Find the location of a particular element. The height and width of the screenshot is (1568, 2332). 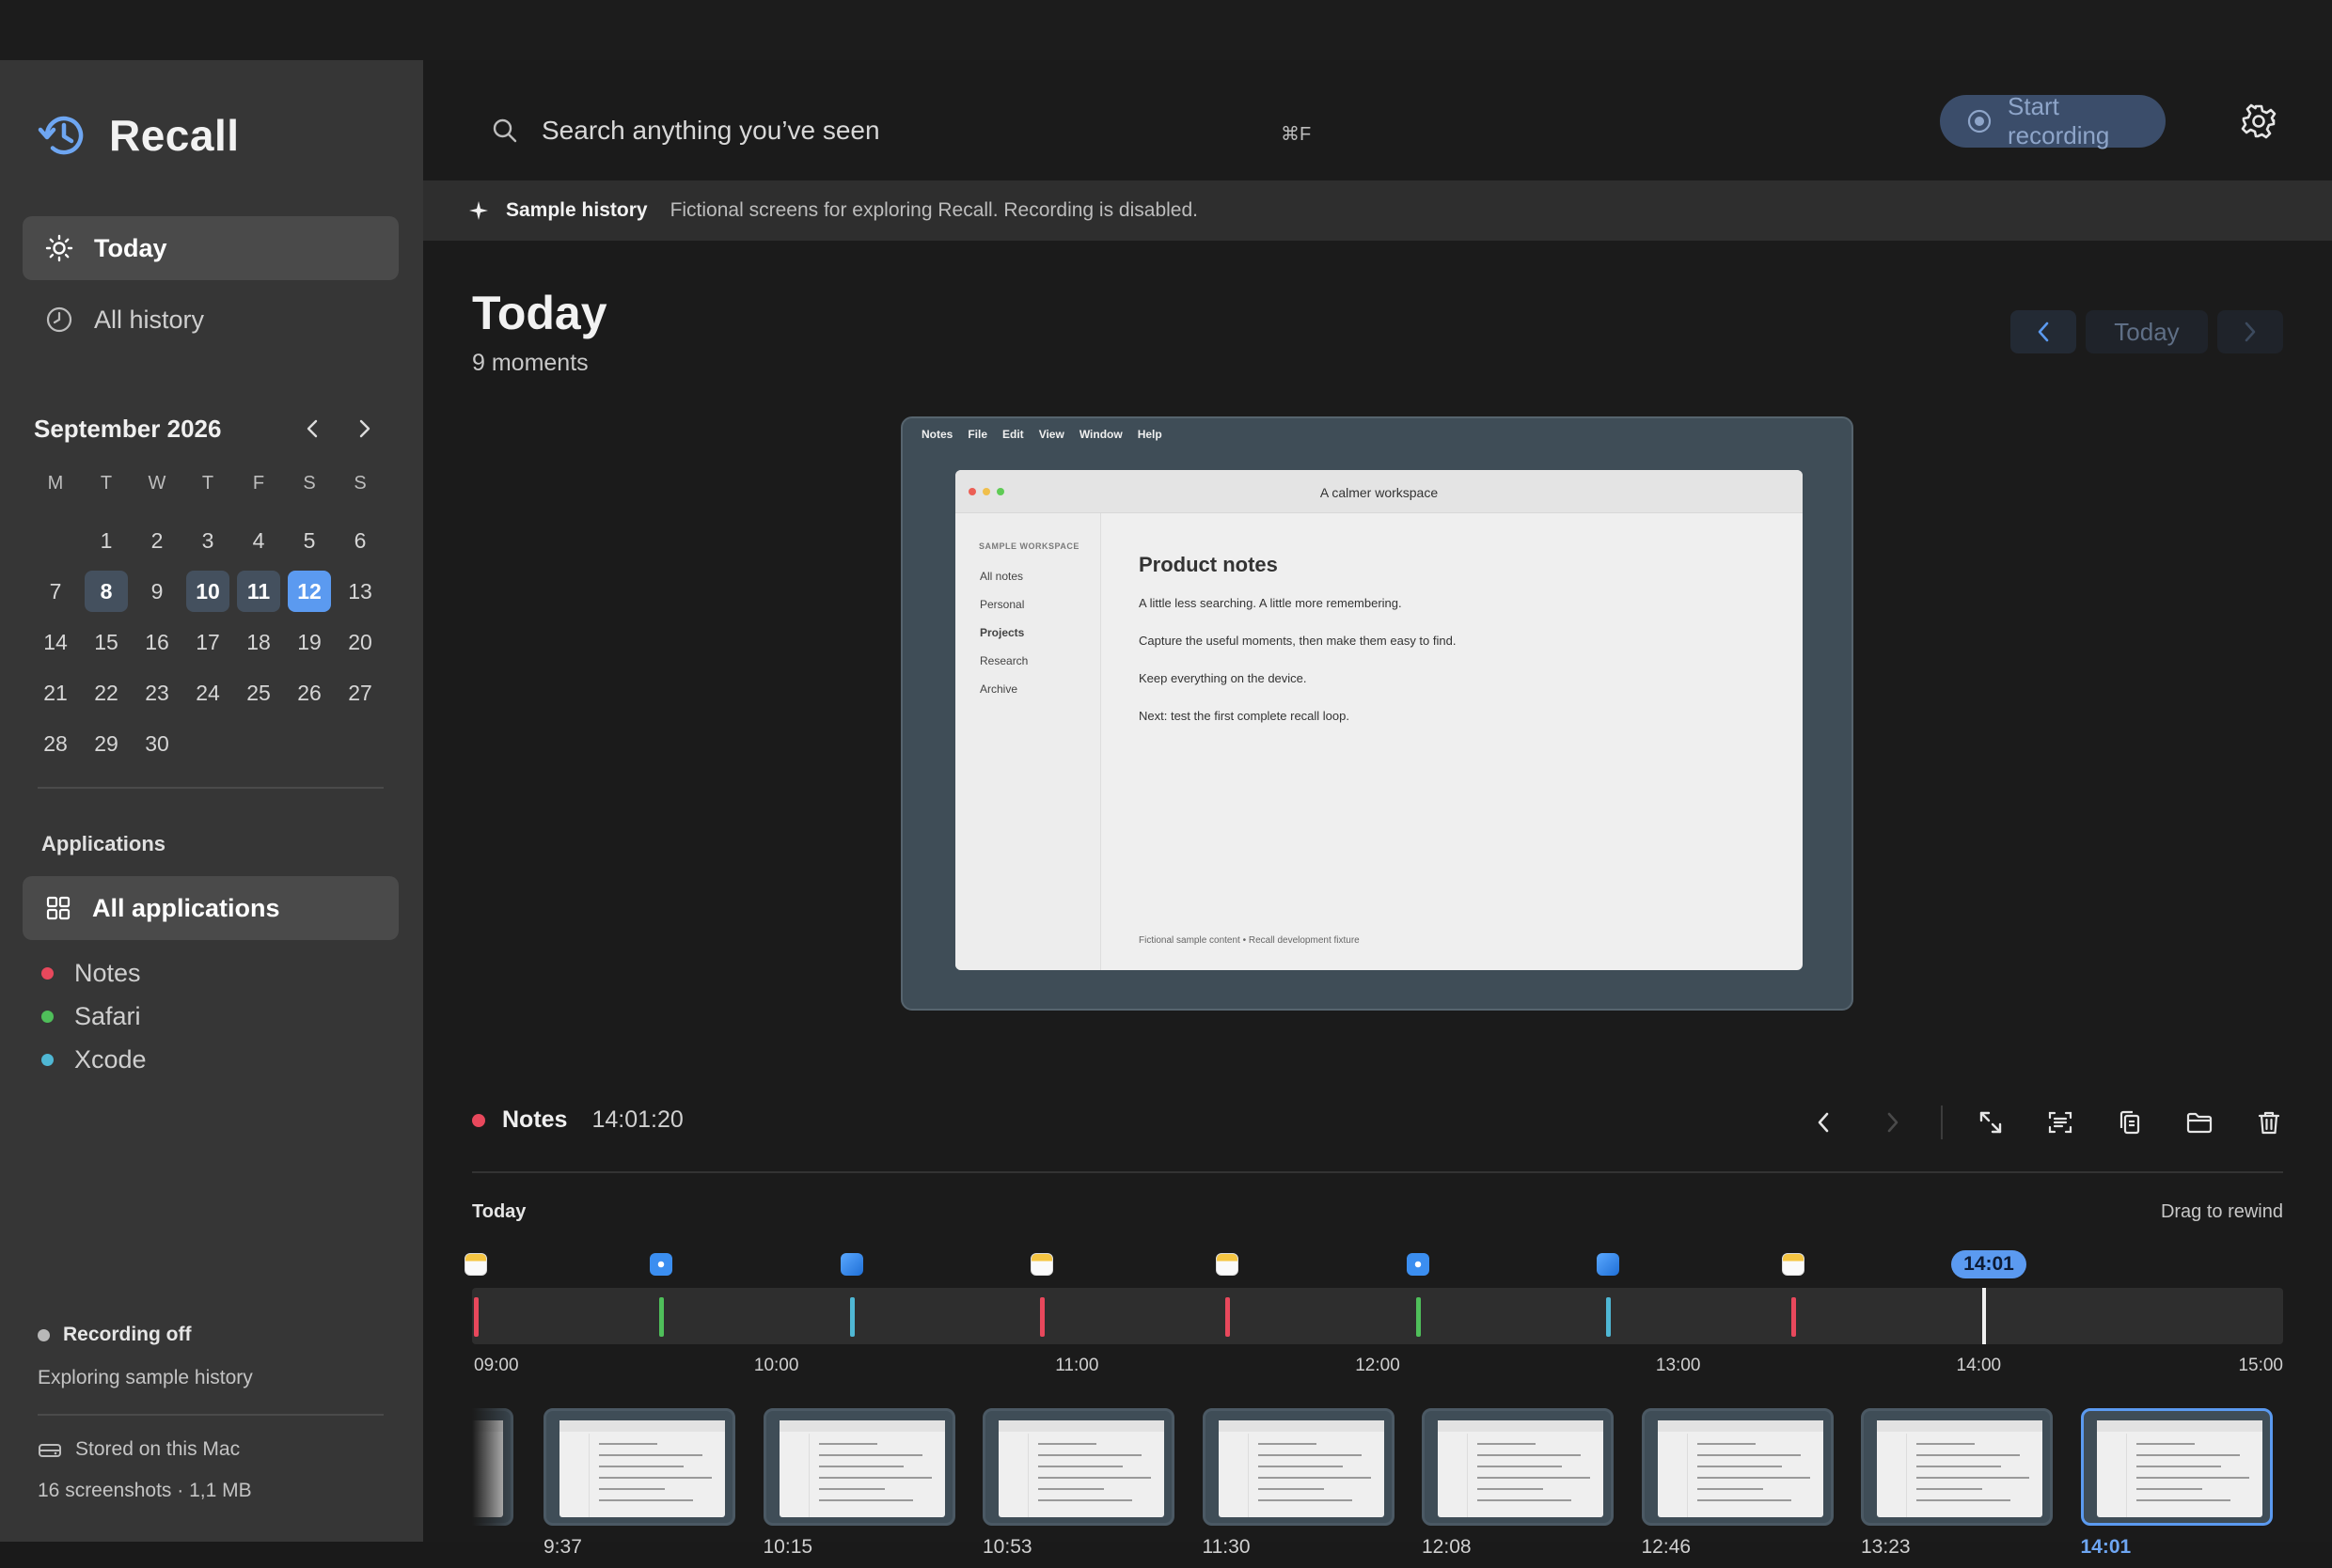

previous-day-button is located at coordinates (2043, 331).